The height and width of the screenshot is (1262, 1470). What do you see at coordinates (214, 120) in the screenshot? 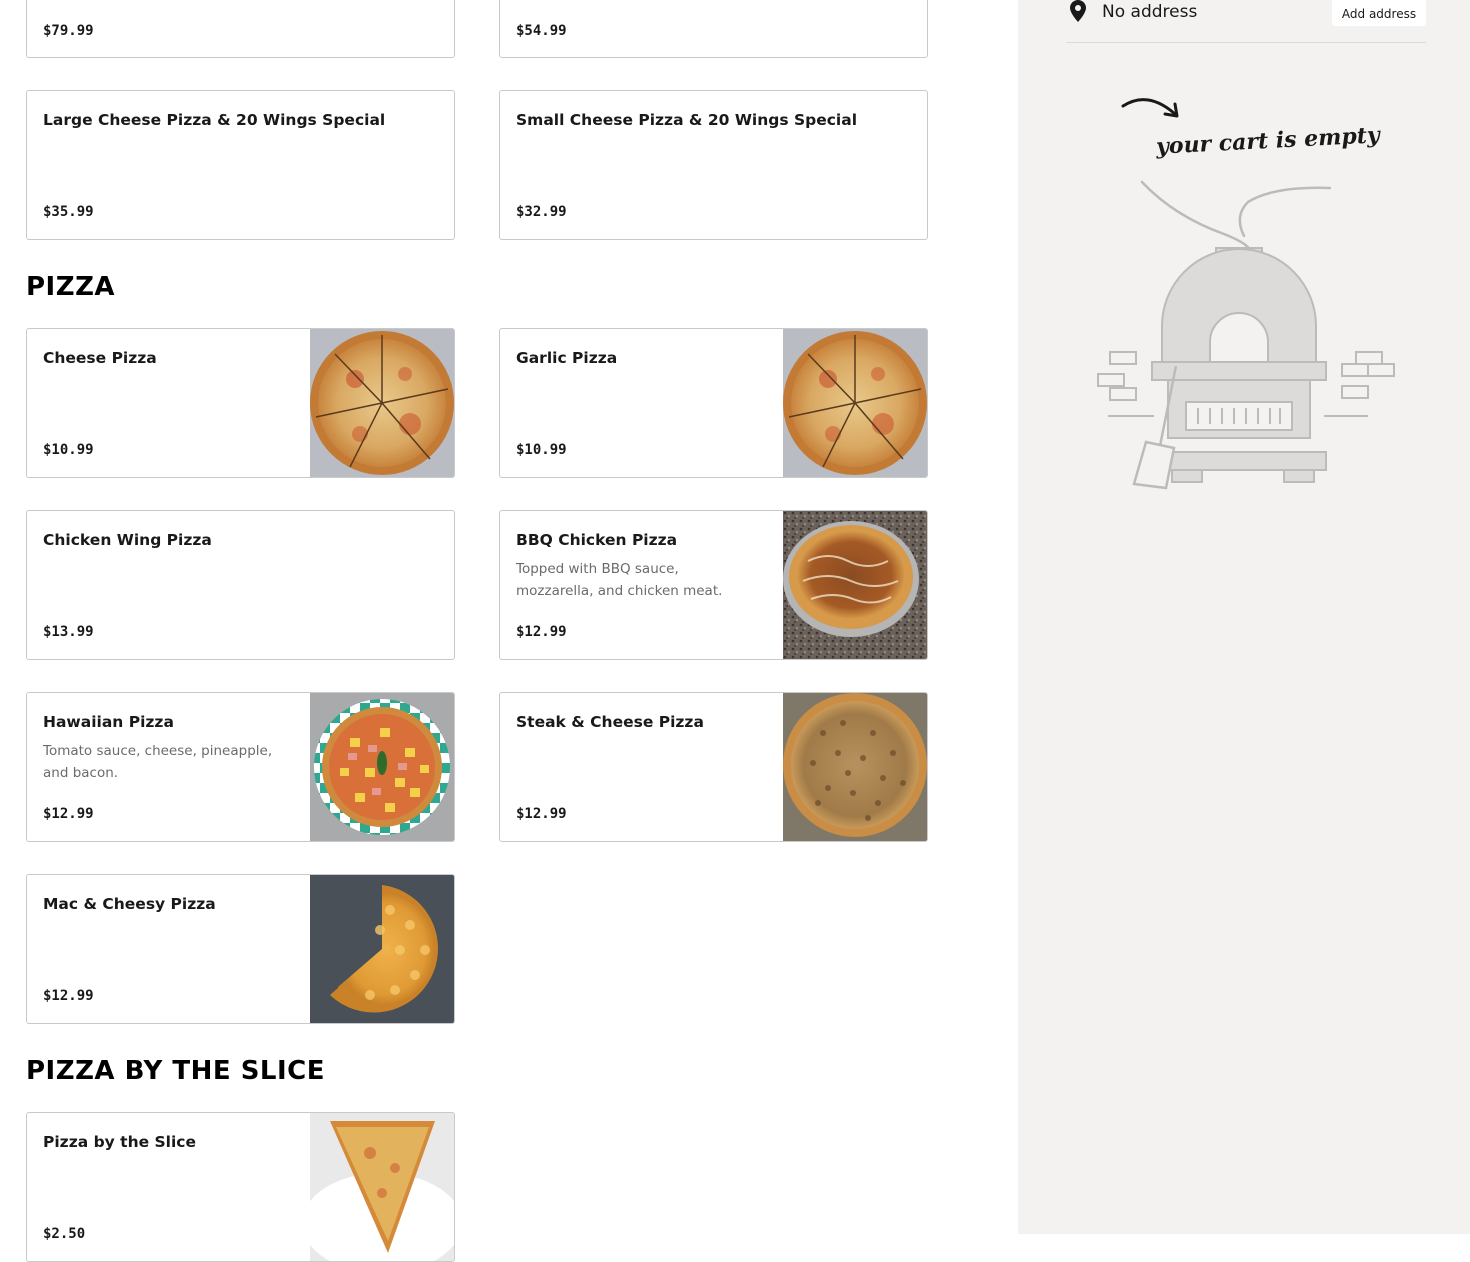
I see `menu-item-name: Large Cheese Pizza & 20 Wings Special` at bounding box center [214, 120].